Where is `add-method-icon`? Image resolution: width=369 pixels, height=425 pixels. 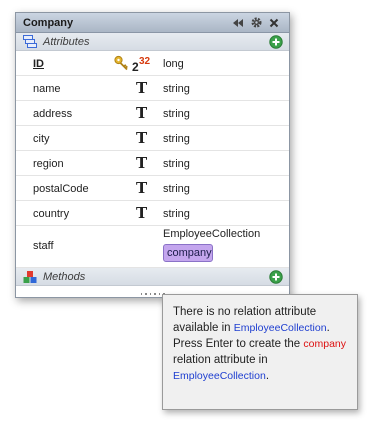 add-method-icon is located at coordinates (276, 276).